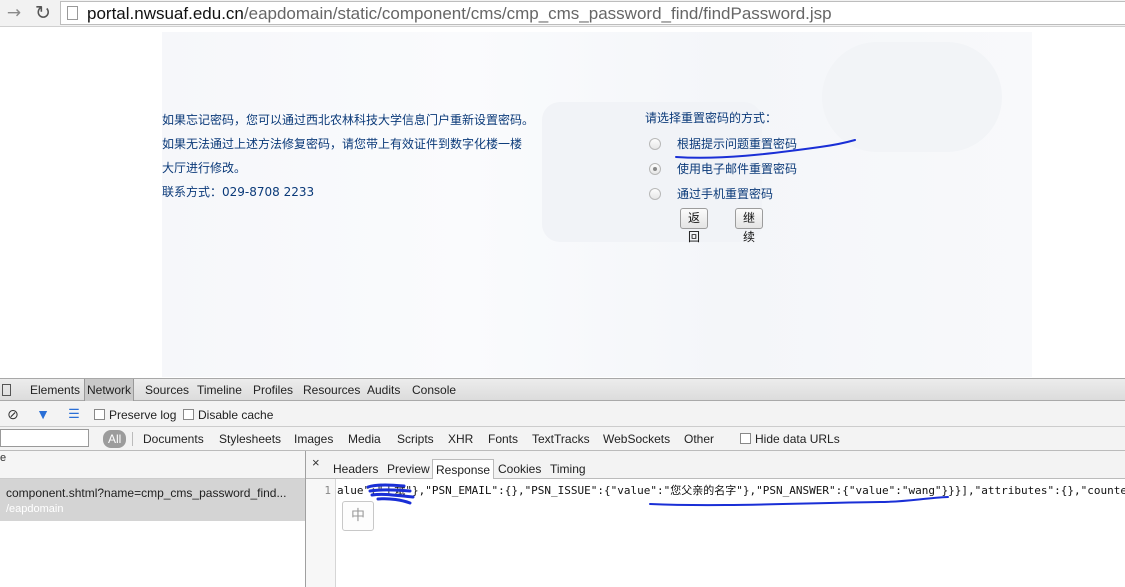  I want to click on option-question-reset: 根据提示问题重置密码, so click(723, 144).